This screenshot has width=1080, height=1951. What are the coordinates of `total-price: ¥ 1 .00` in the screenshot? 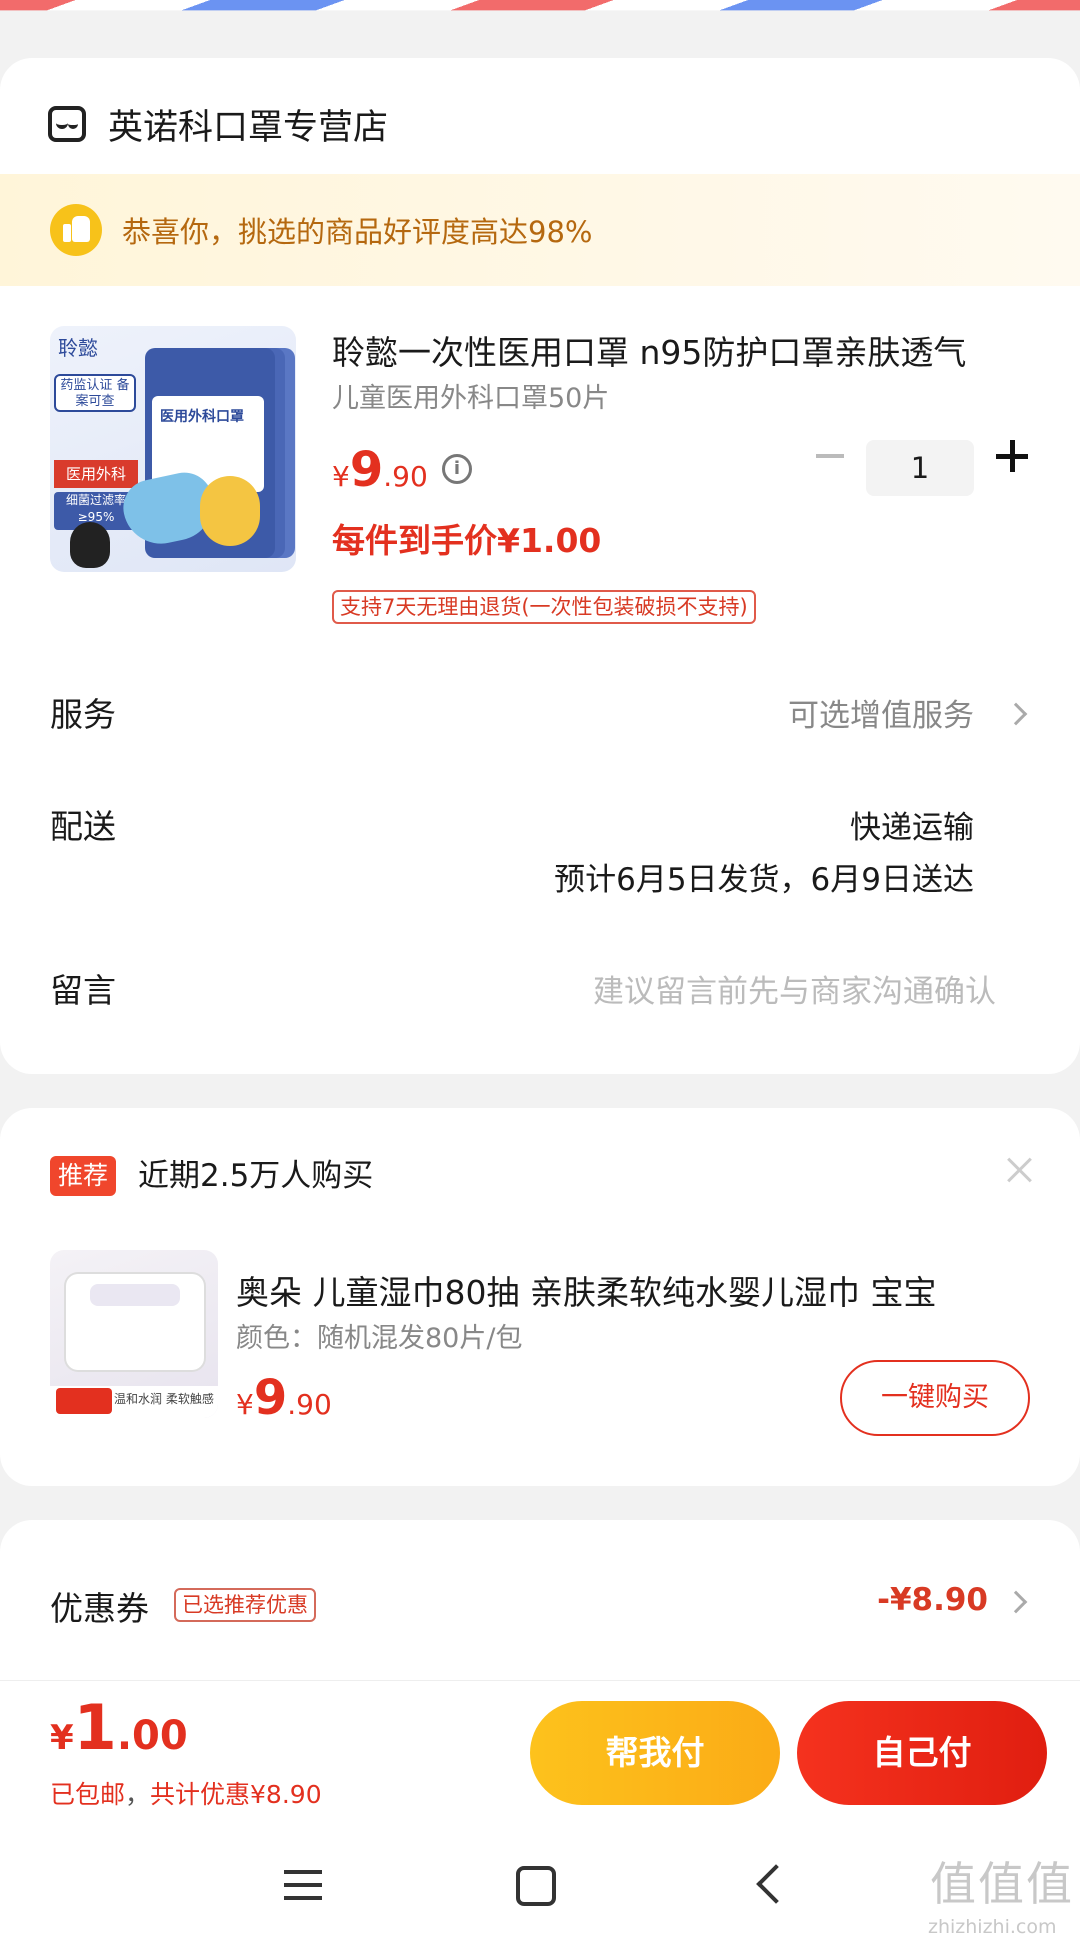 It's located at (119, 1727).